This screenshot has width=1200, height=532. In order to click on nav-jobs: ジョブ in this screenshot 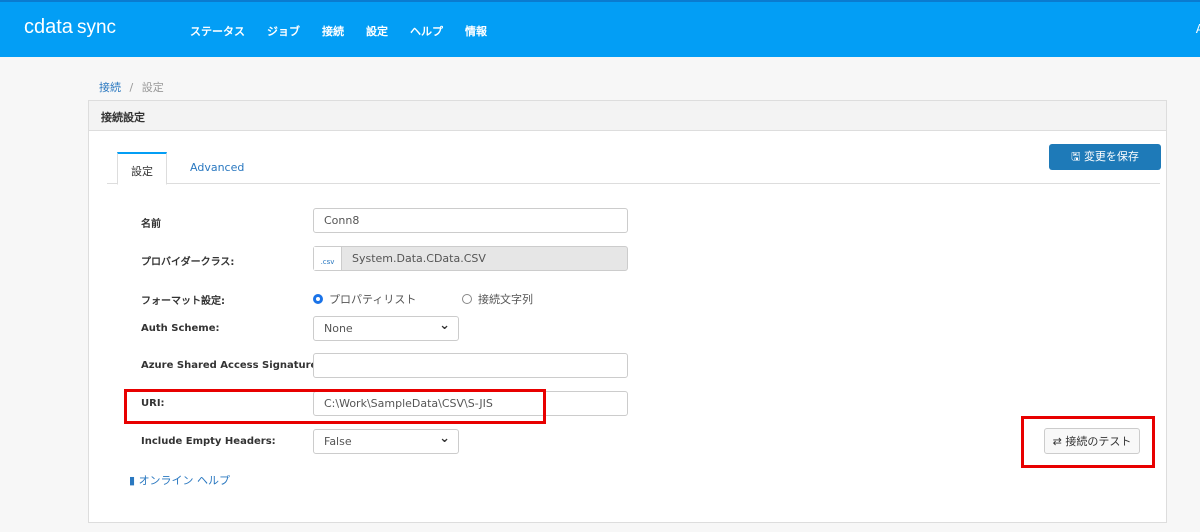, I will do `click(283, 31)`.